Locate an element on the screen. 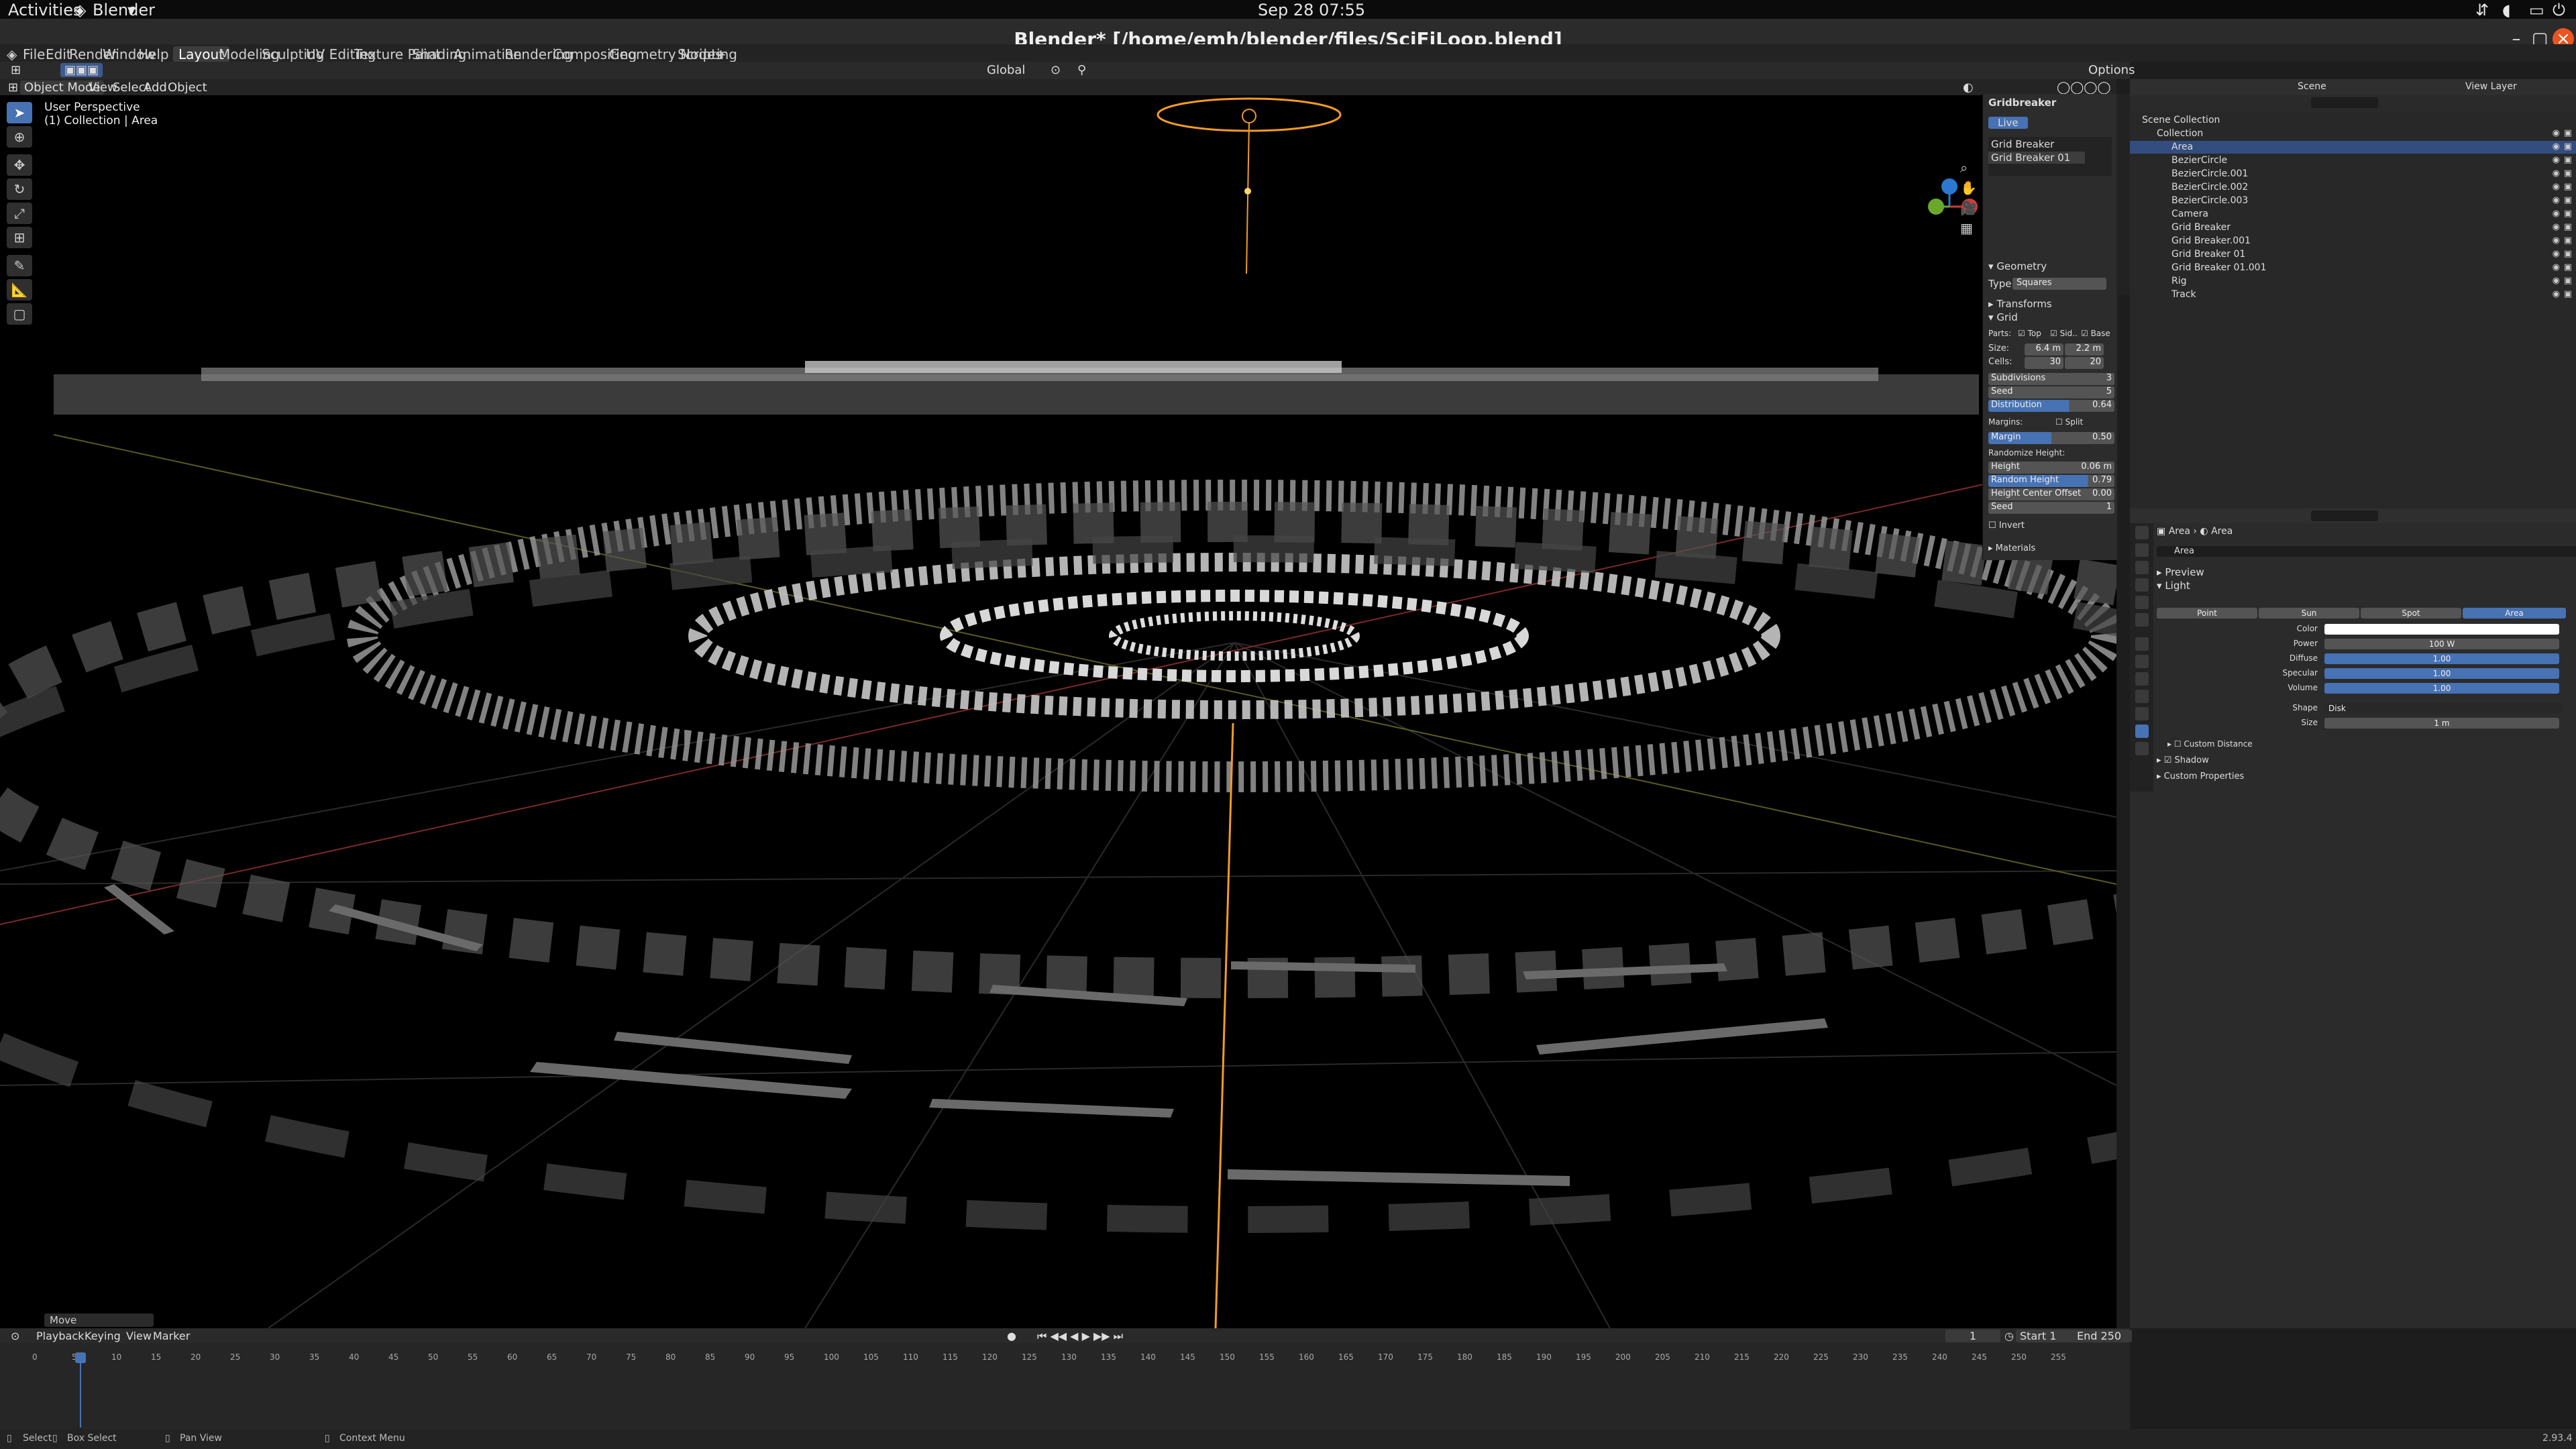 This screenshot has height=1449, width=2576. pan-icon: ✋ is located at coordinates (1968, 188).